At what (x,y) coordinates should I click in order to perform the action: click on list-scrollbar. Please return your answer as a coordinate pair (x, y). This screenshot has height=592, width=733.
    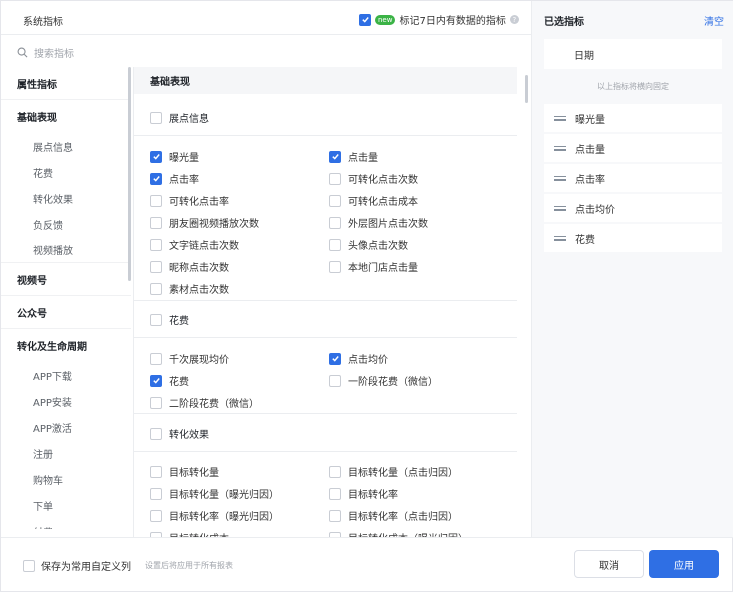
    Looking at the image, I should click on (526, 89).